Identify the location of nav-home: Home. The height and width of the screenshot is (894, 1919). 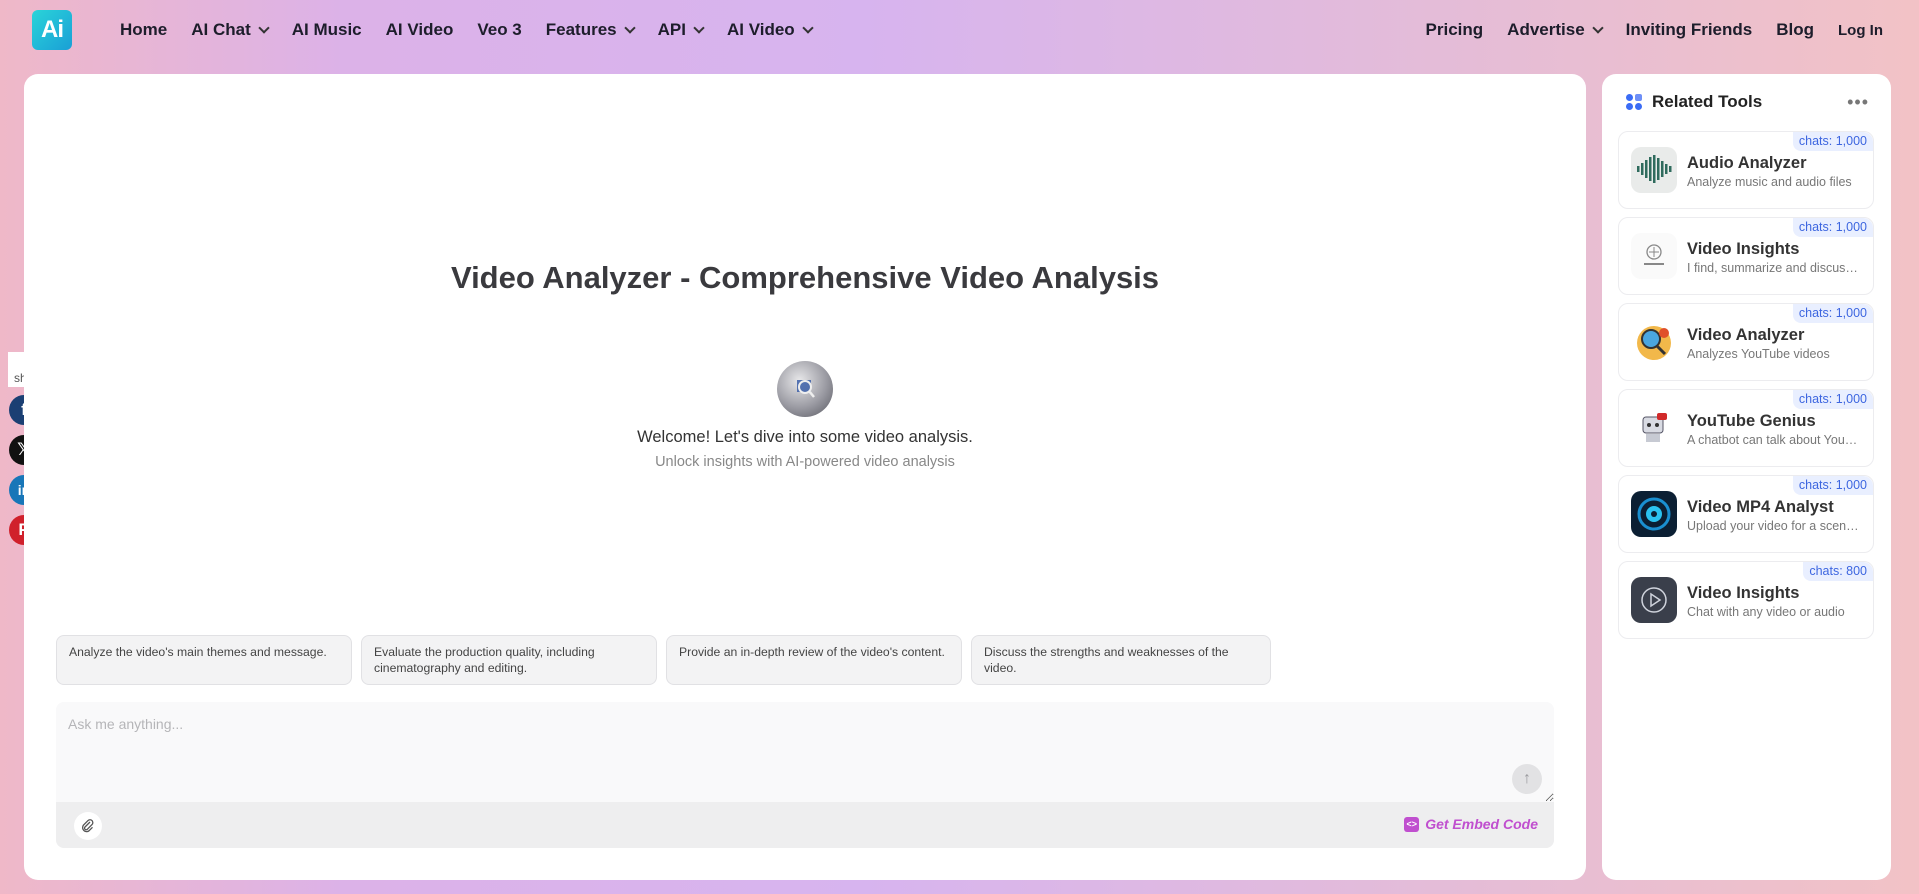
(143, 30).